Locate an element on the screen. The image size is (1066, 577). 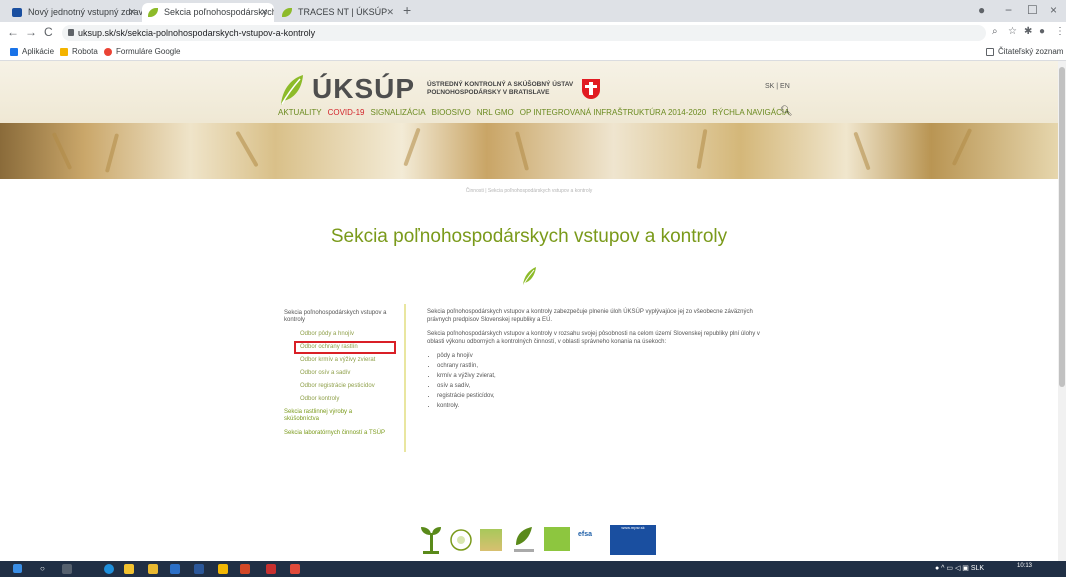
chrome-icon is located at coordinates (129, 569).